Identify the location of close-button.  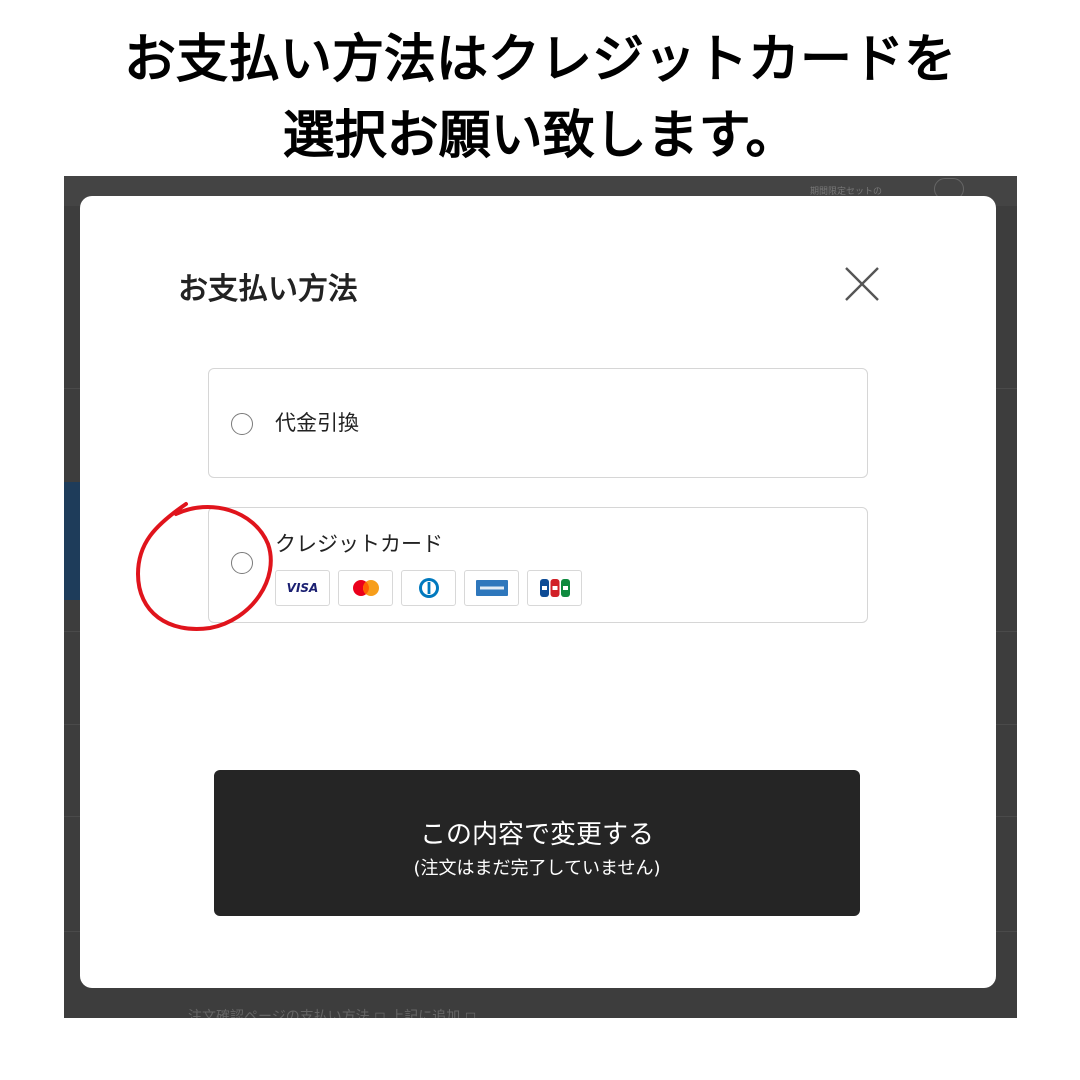
(862, 284).